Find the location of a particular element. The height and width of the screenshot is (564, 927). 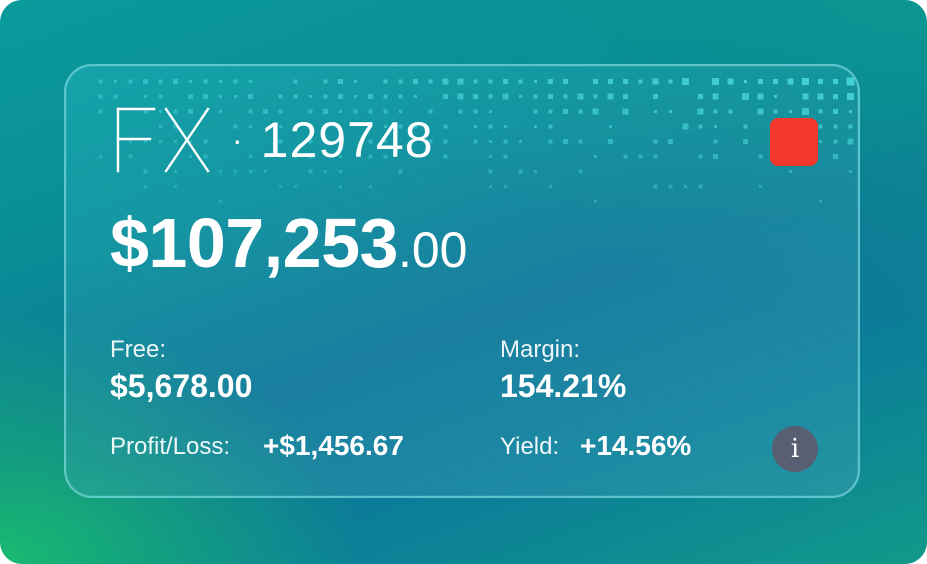

profit-loss-value: +$1,456.67 is located at coordinates (333, 445).